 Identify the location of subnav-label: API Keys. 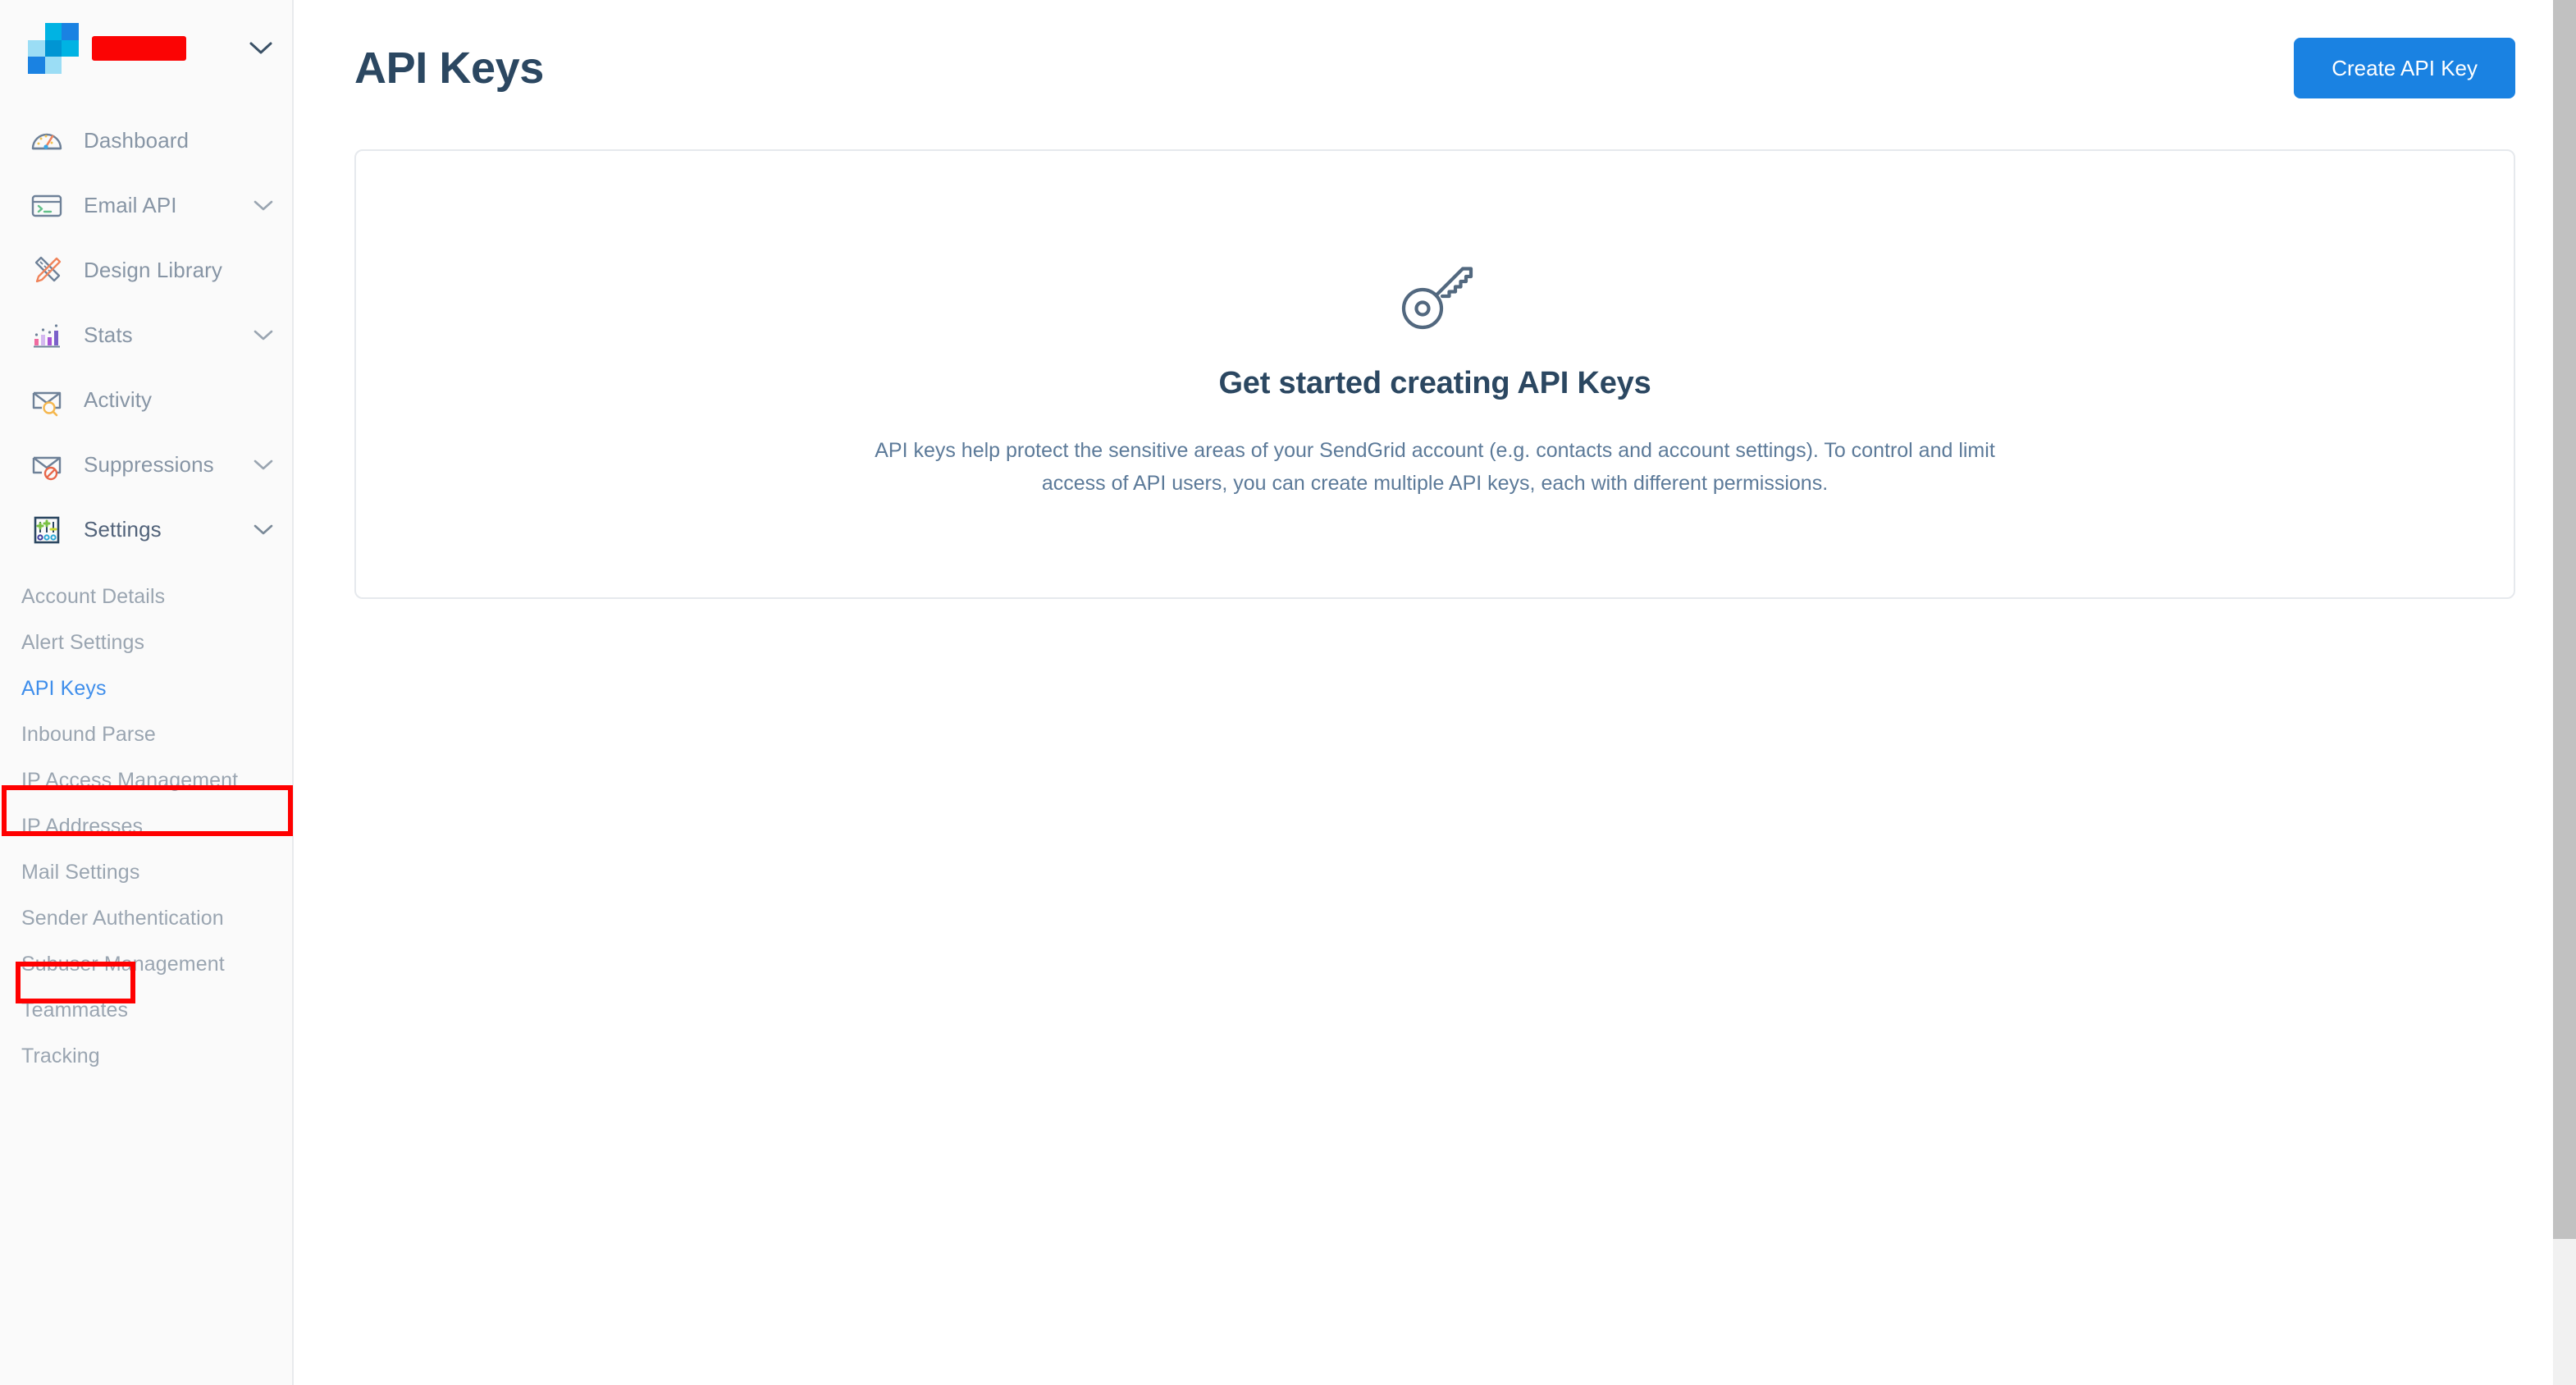
(64, 688).